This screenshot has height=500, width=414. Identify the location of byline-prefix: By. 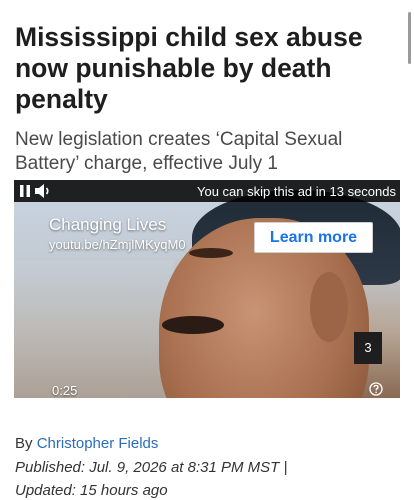
(24, 443).